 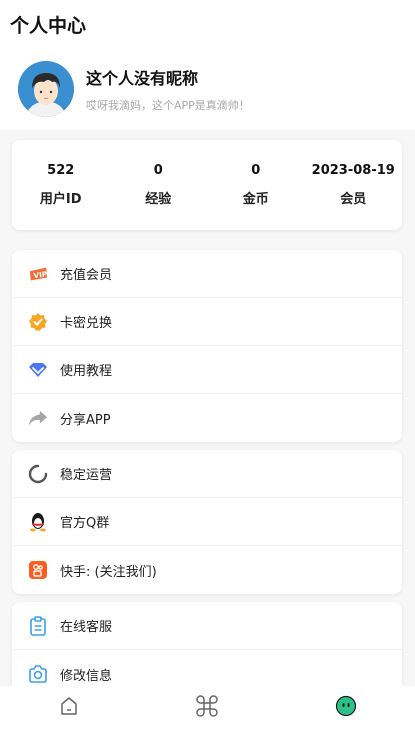 I want to click on command-icon, so click(x=207, y=708).